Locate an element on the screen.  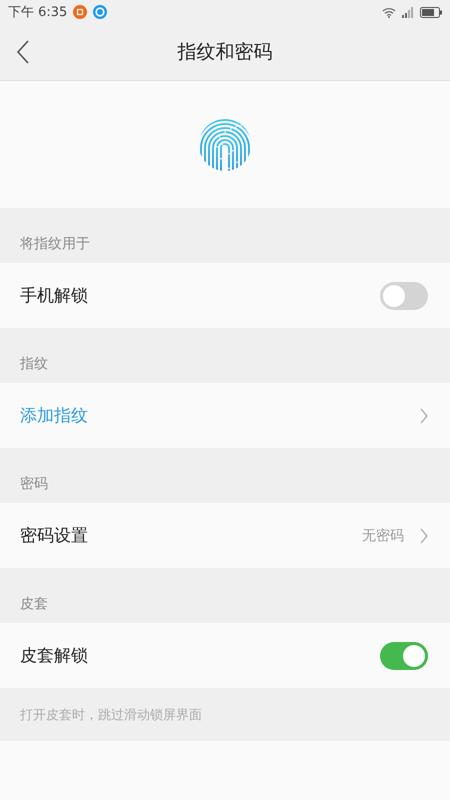
fingerprint-icon is located at coordinates (225, 145).